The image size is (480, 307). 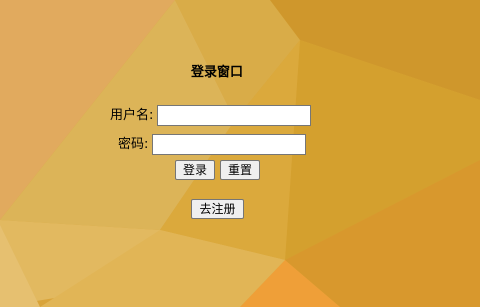 What do you see at coordinates (229, 144) in the screenshot?
I see `password-input` at bounding box center [229, 144].